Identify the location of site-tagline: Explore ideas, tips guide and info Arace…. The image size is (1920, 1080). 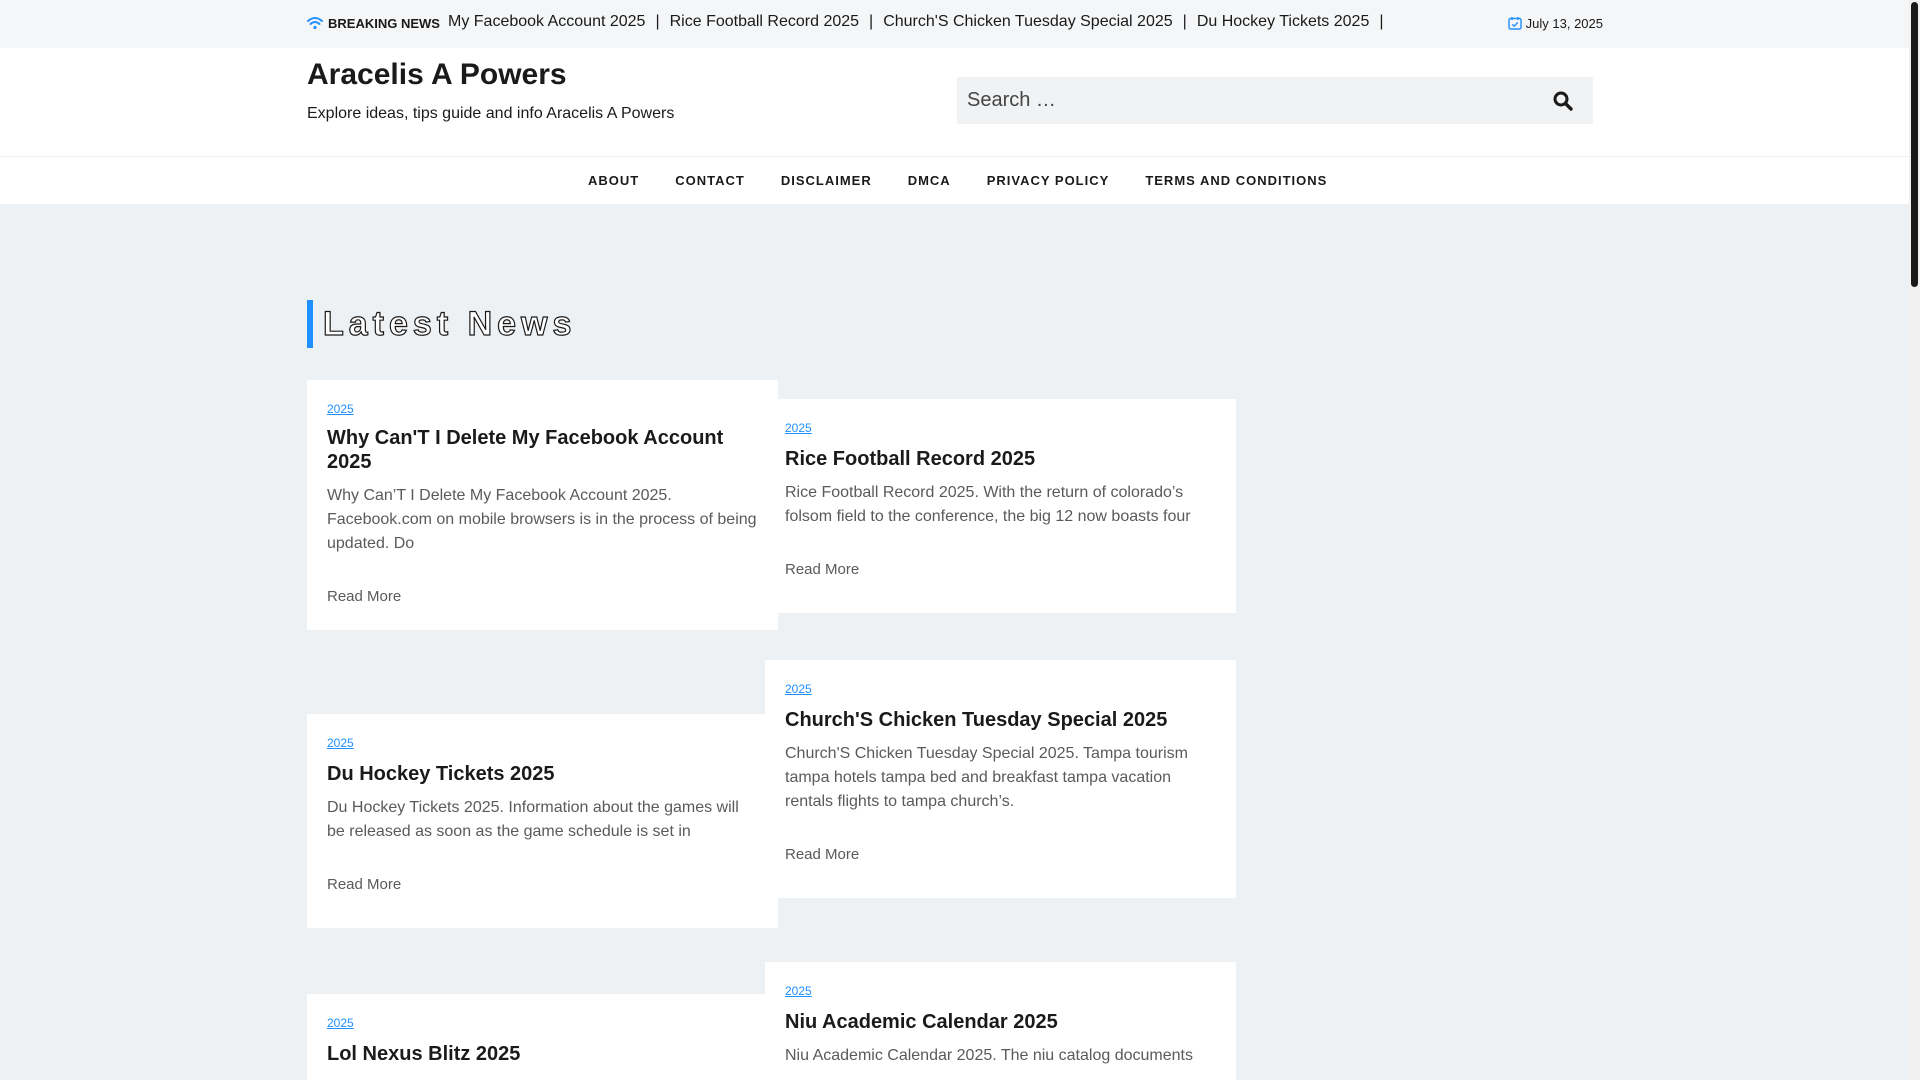
(491, 113).